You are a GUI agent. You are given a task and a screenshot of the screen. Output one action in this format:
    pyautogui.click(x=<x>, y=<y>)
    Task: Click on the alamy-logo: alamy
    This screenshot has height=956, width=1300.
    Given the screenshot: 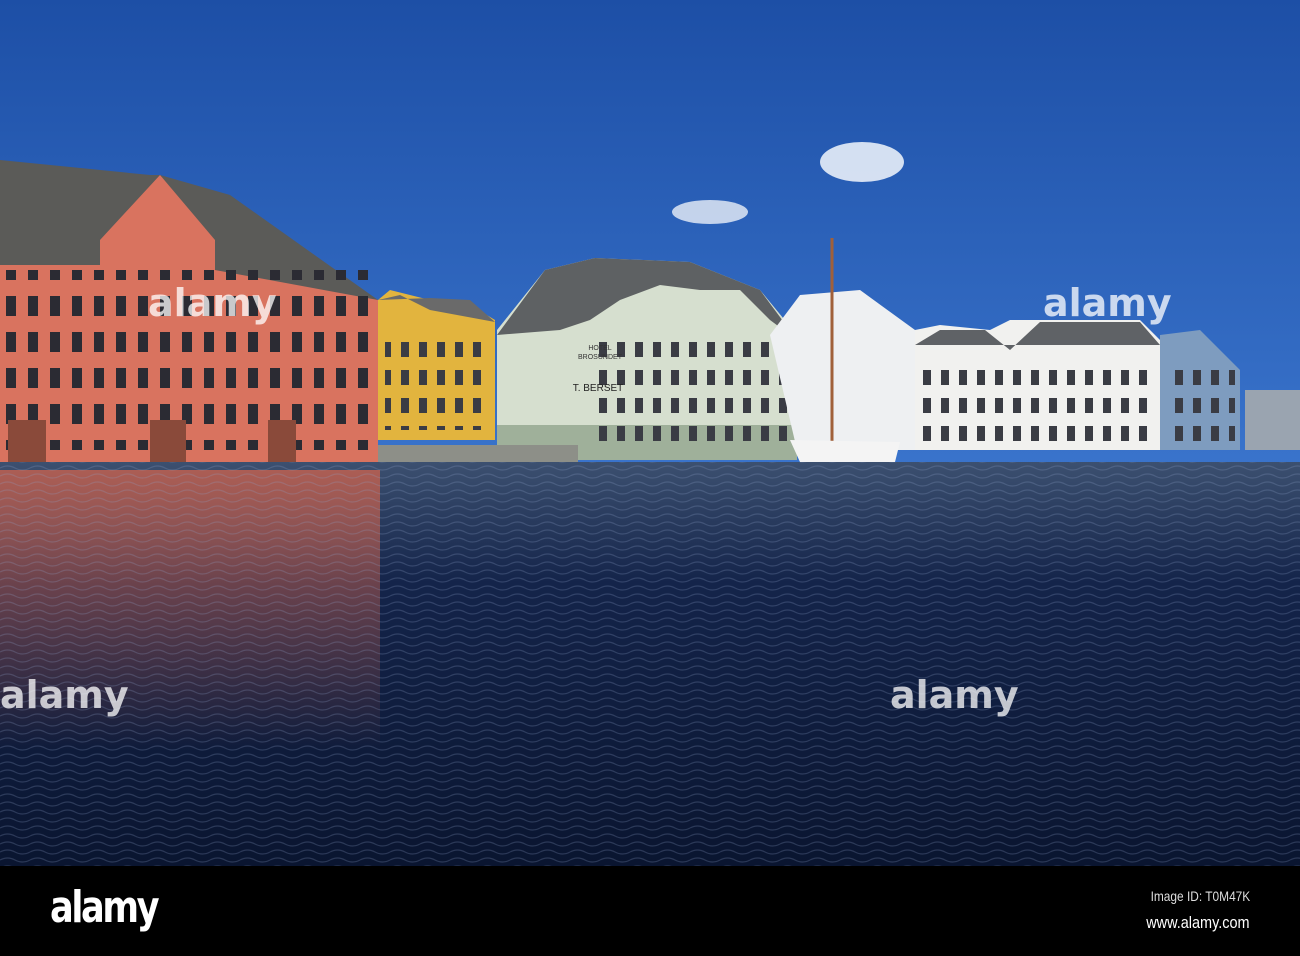 What is the action you would take?
    pyautogui.click(x=105, y=907)
    